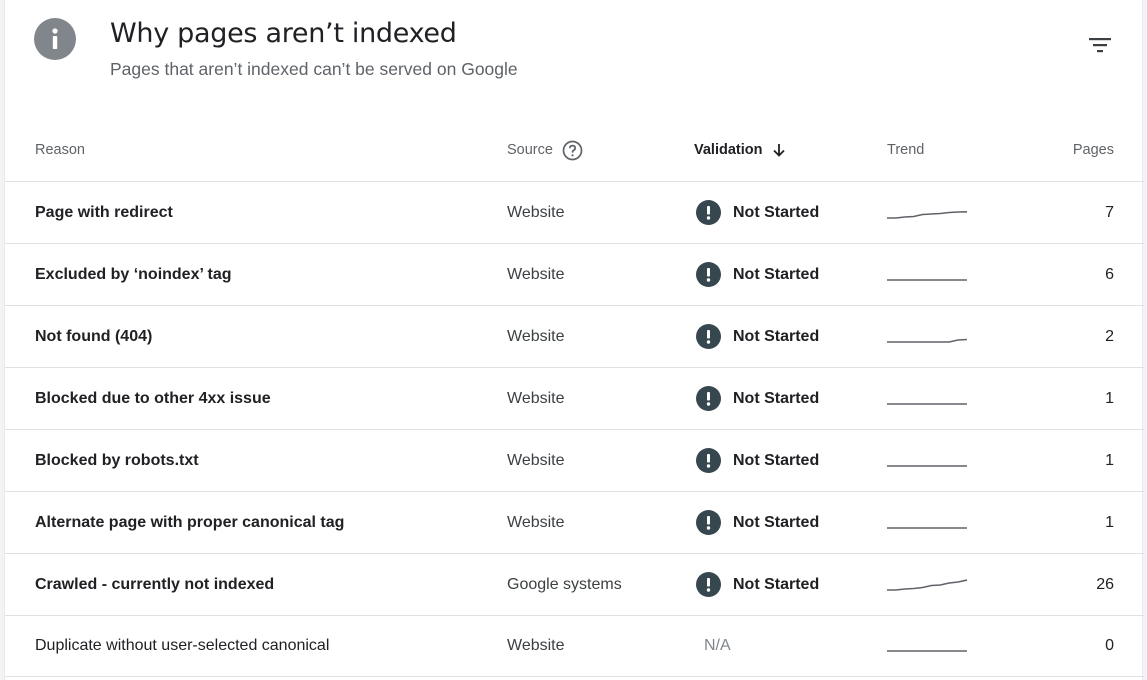 Image resolution: width=1147 pixels, height=680 pixels. I want to click on column-header-reason: Reason, so click(60, 150).